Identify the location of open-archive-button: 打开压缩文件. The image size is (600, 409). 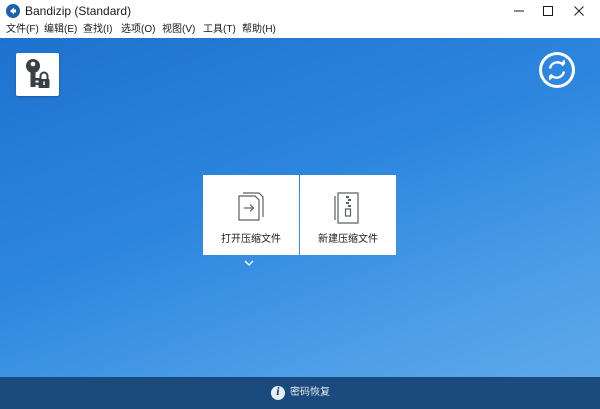
(251, 215).